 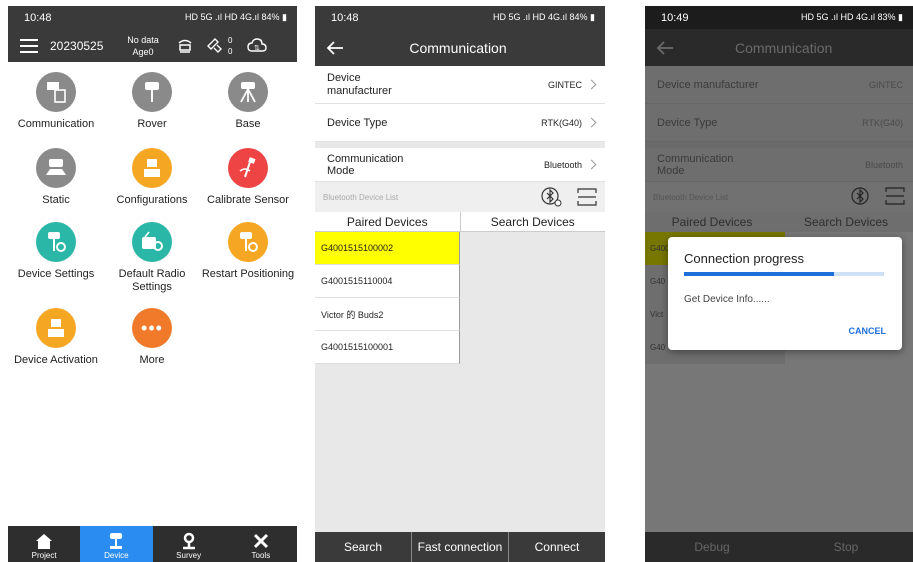 I want to click on list-item: G4001515100001, so click(x=387, y=347).